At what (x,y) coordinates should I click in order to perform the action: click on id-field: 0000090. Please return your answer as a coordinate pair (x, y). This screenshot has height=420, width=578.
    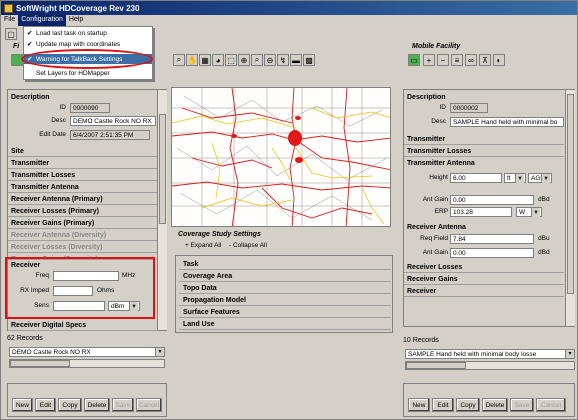
    Looking at the image, I should click on (90, 108).